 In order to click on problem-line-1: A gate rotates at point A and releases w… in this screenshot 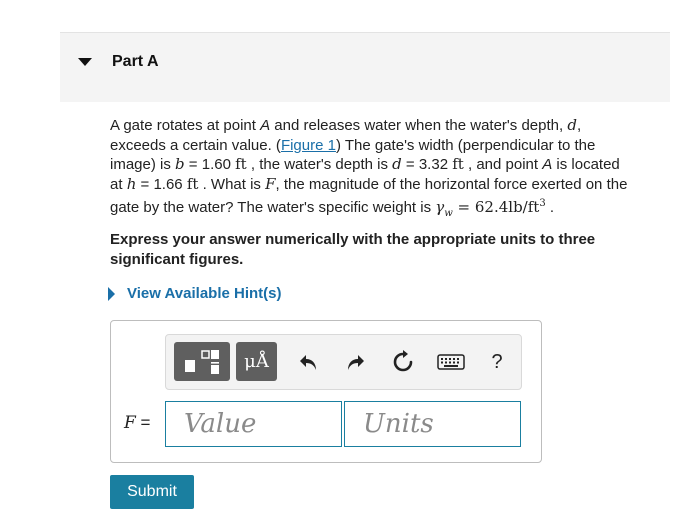, I will do `click(346, 125)`.